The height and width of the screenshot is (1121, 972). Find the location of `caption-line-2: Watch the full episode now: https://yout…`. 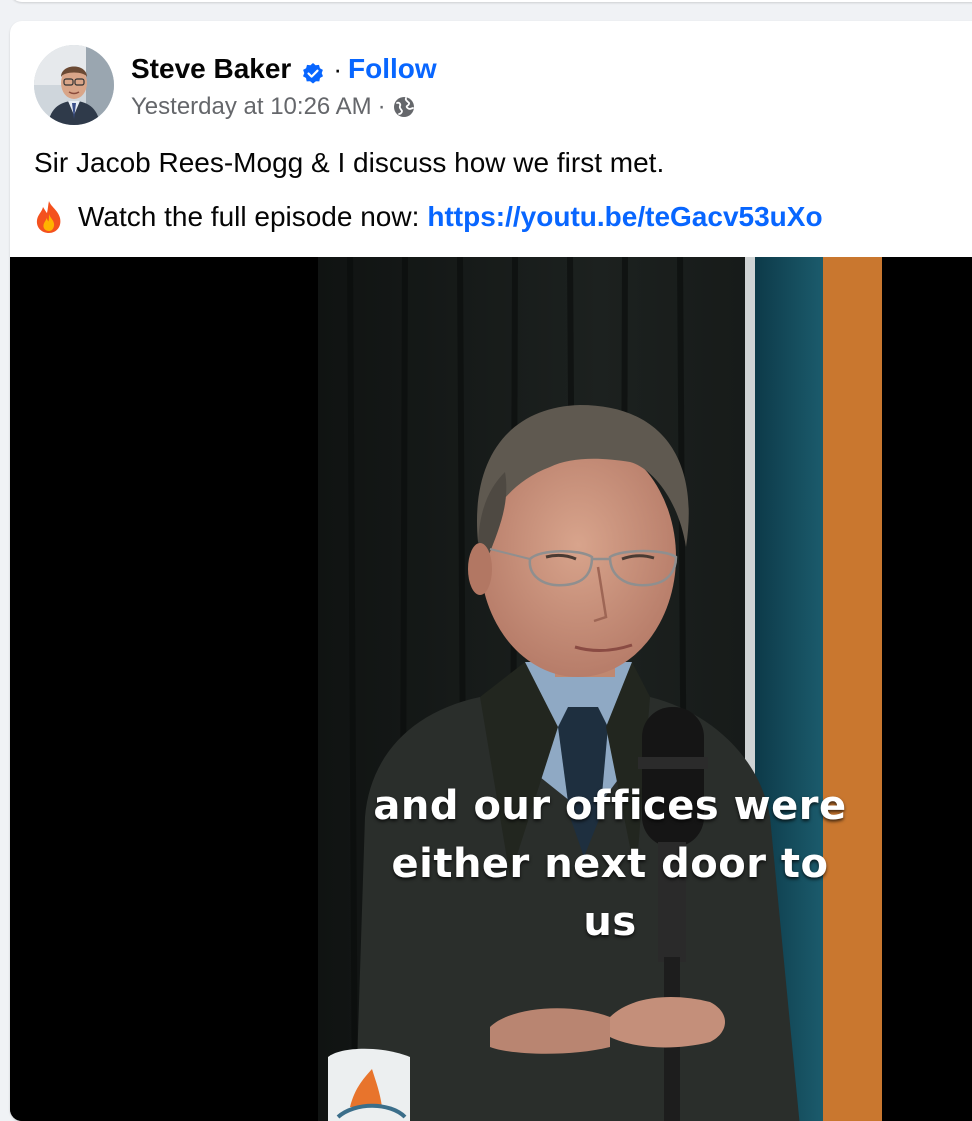

caption-line-2: Watch the full episode now: https://yout… is located at coordinates (494, 217).